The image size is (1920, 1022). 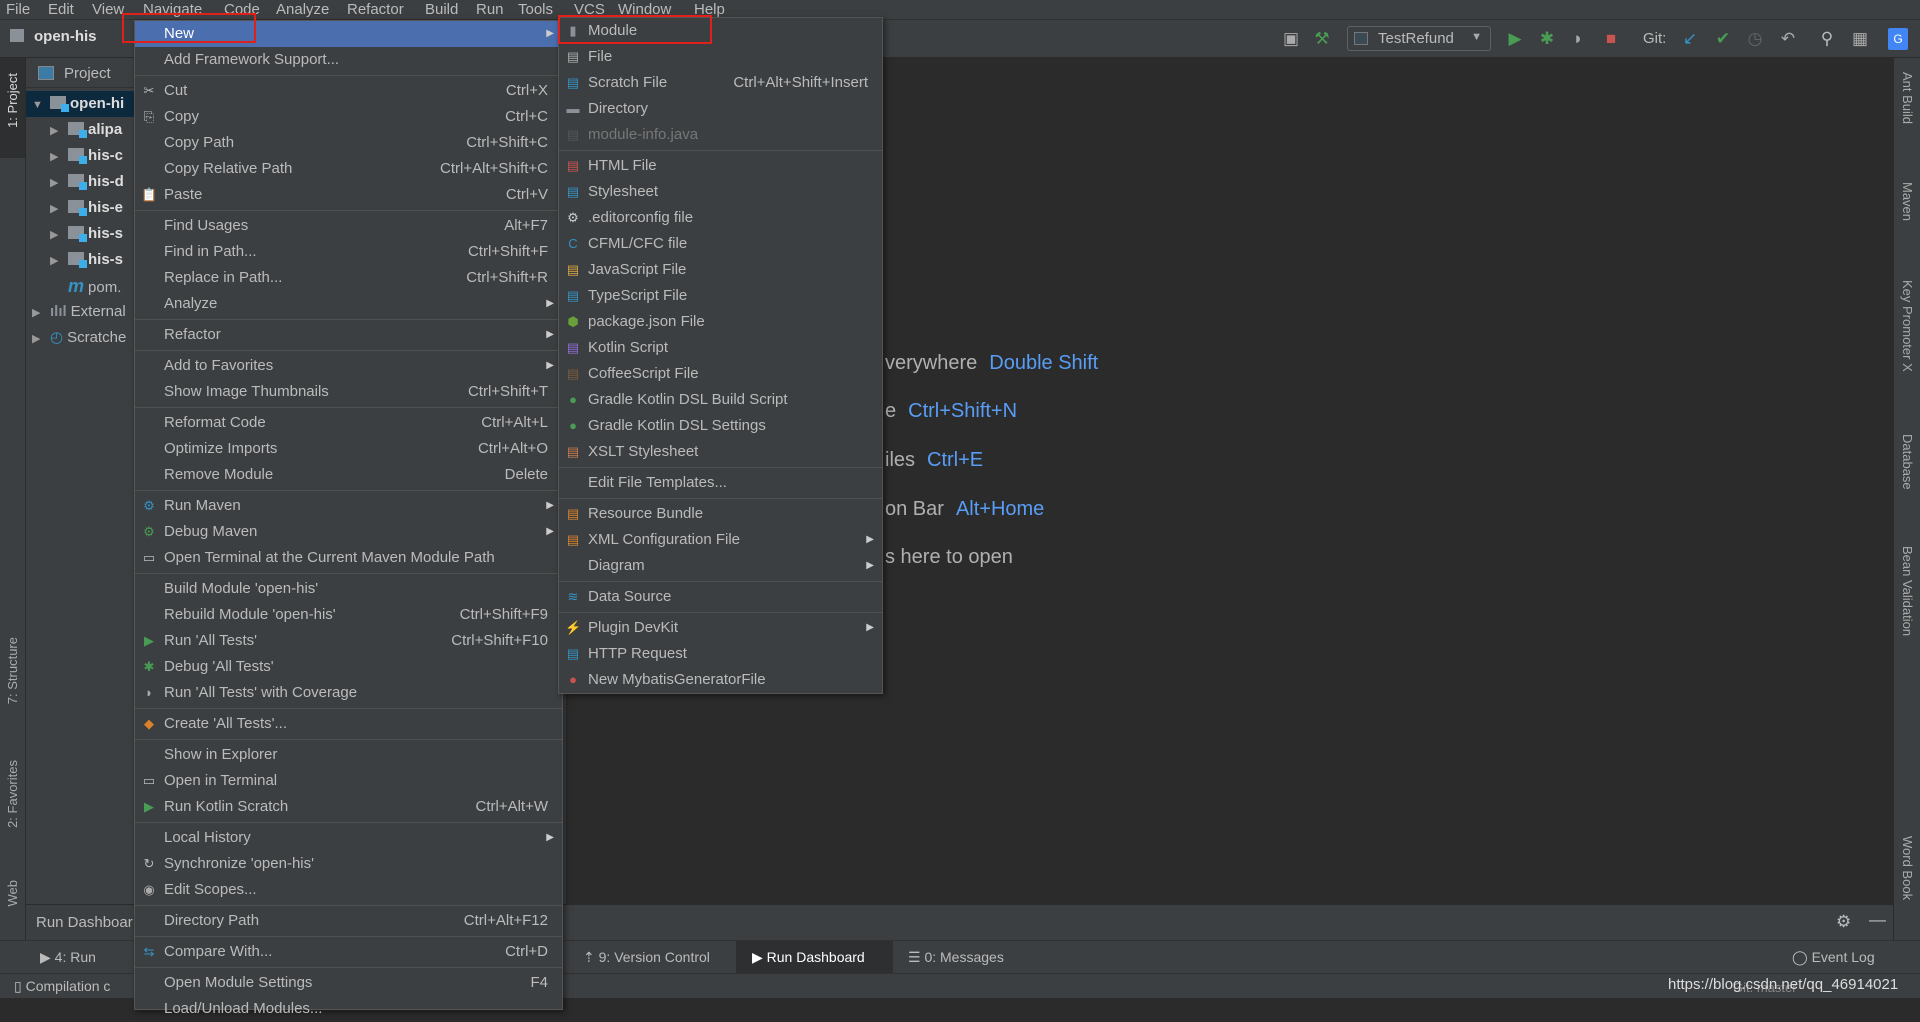 I want to click on menu-item-http-request: ▤ HTTP Request, so click(x=720, y=654).